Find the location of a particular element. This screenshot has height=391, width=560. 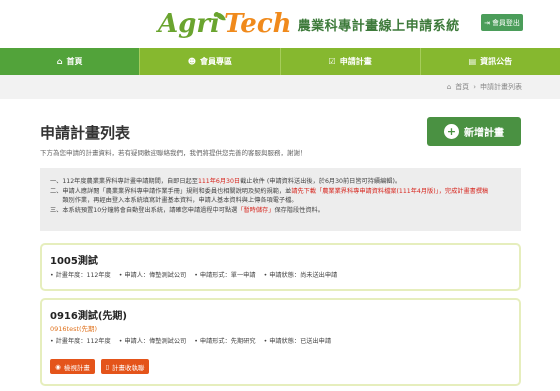

site-title: 農業科專計畫線上申請系統 is located at coordinates (378, 26).